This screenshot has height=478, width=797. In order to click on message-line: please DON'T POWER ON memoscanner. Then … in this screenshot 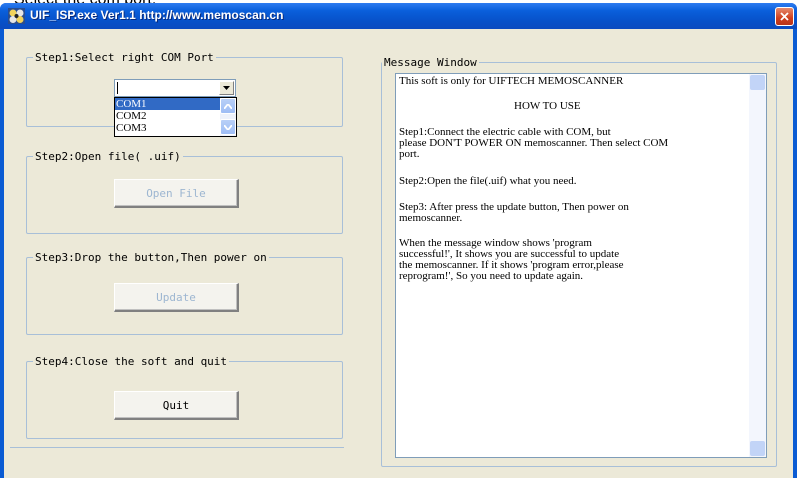, I will do `click(534, 143)`.